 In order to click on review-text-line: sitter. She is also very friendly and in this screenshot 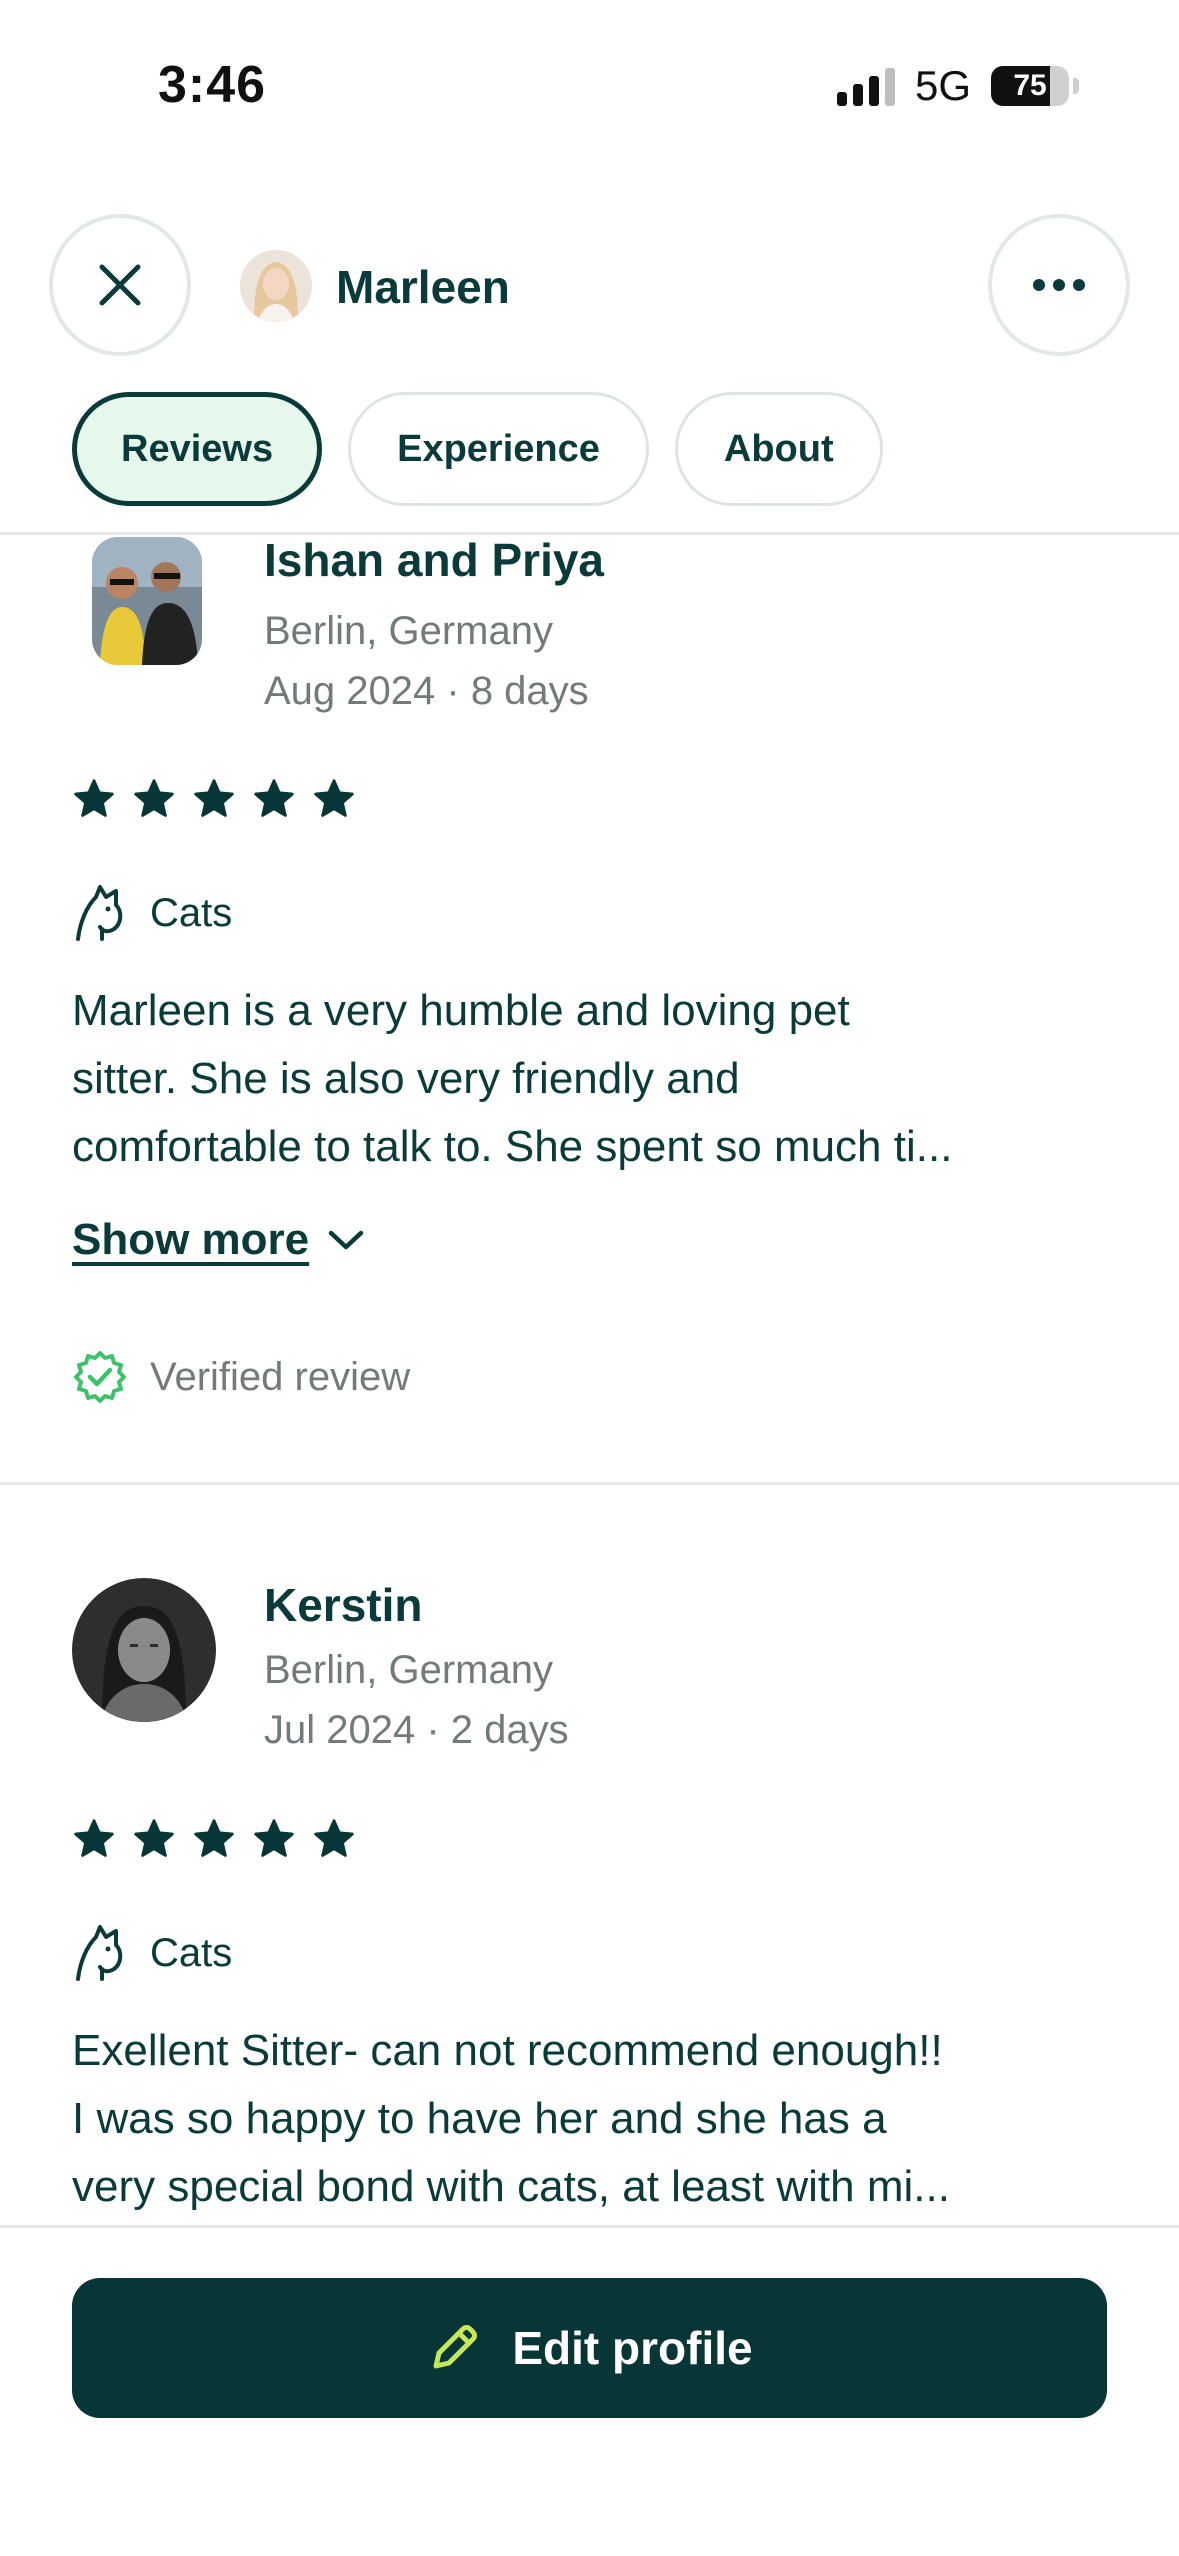, I will do `click(406, 1078)`.